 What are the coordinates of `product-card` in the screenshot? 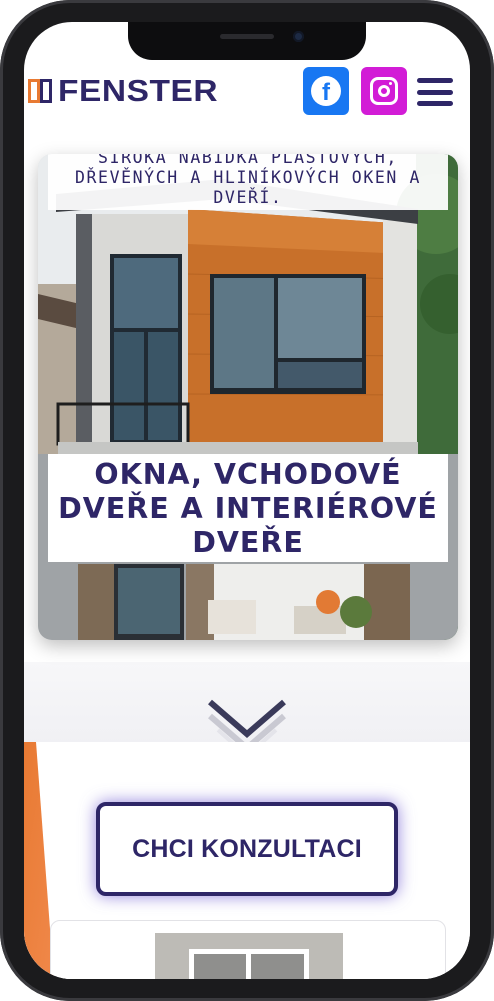 It's located at (248, 949).